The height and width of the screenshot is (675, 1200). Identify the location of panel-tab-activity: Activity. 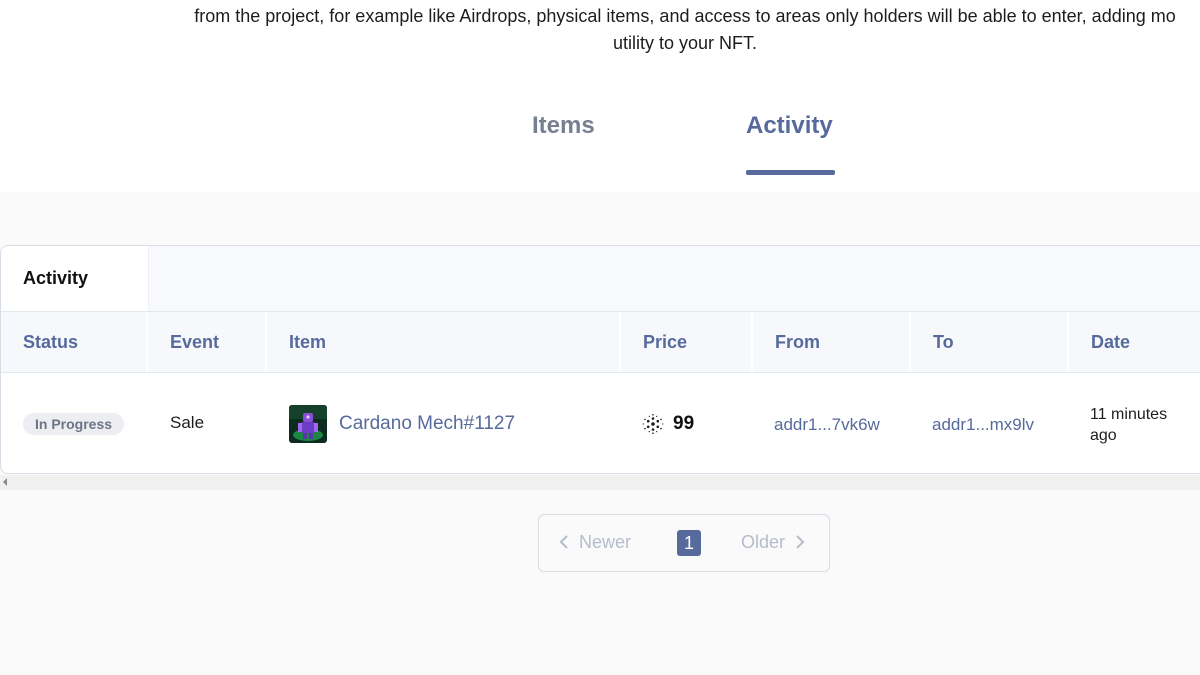
(75, 278).